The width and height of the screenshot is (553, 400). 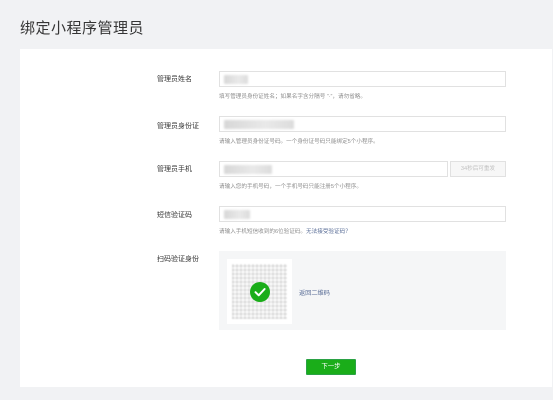 I want to click on page-title: 绑定小程序管理员, so click(x=82, y=28).